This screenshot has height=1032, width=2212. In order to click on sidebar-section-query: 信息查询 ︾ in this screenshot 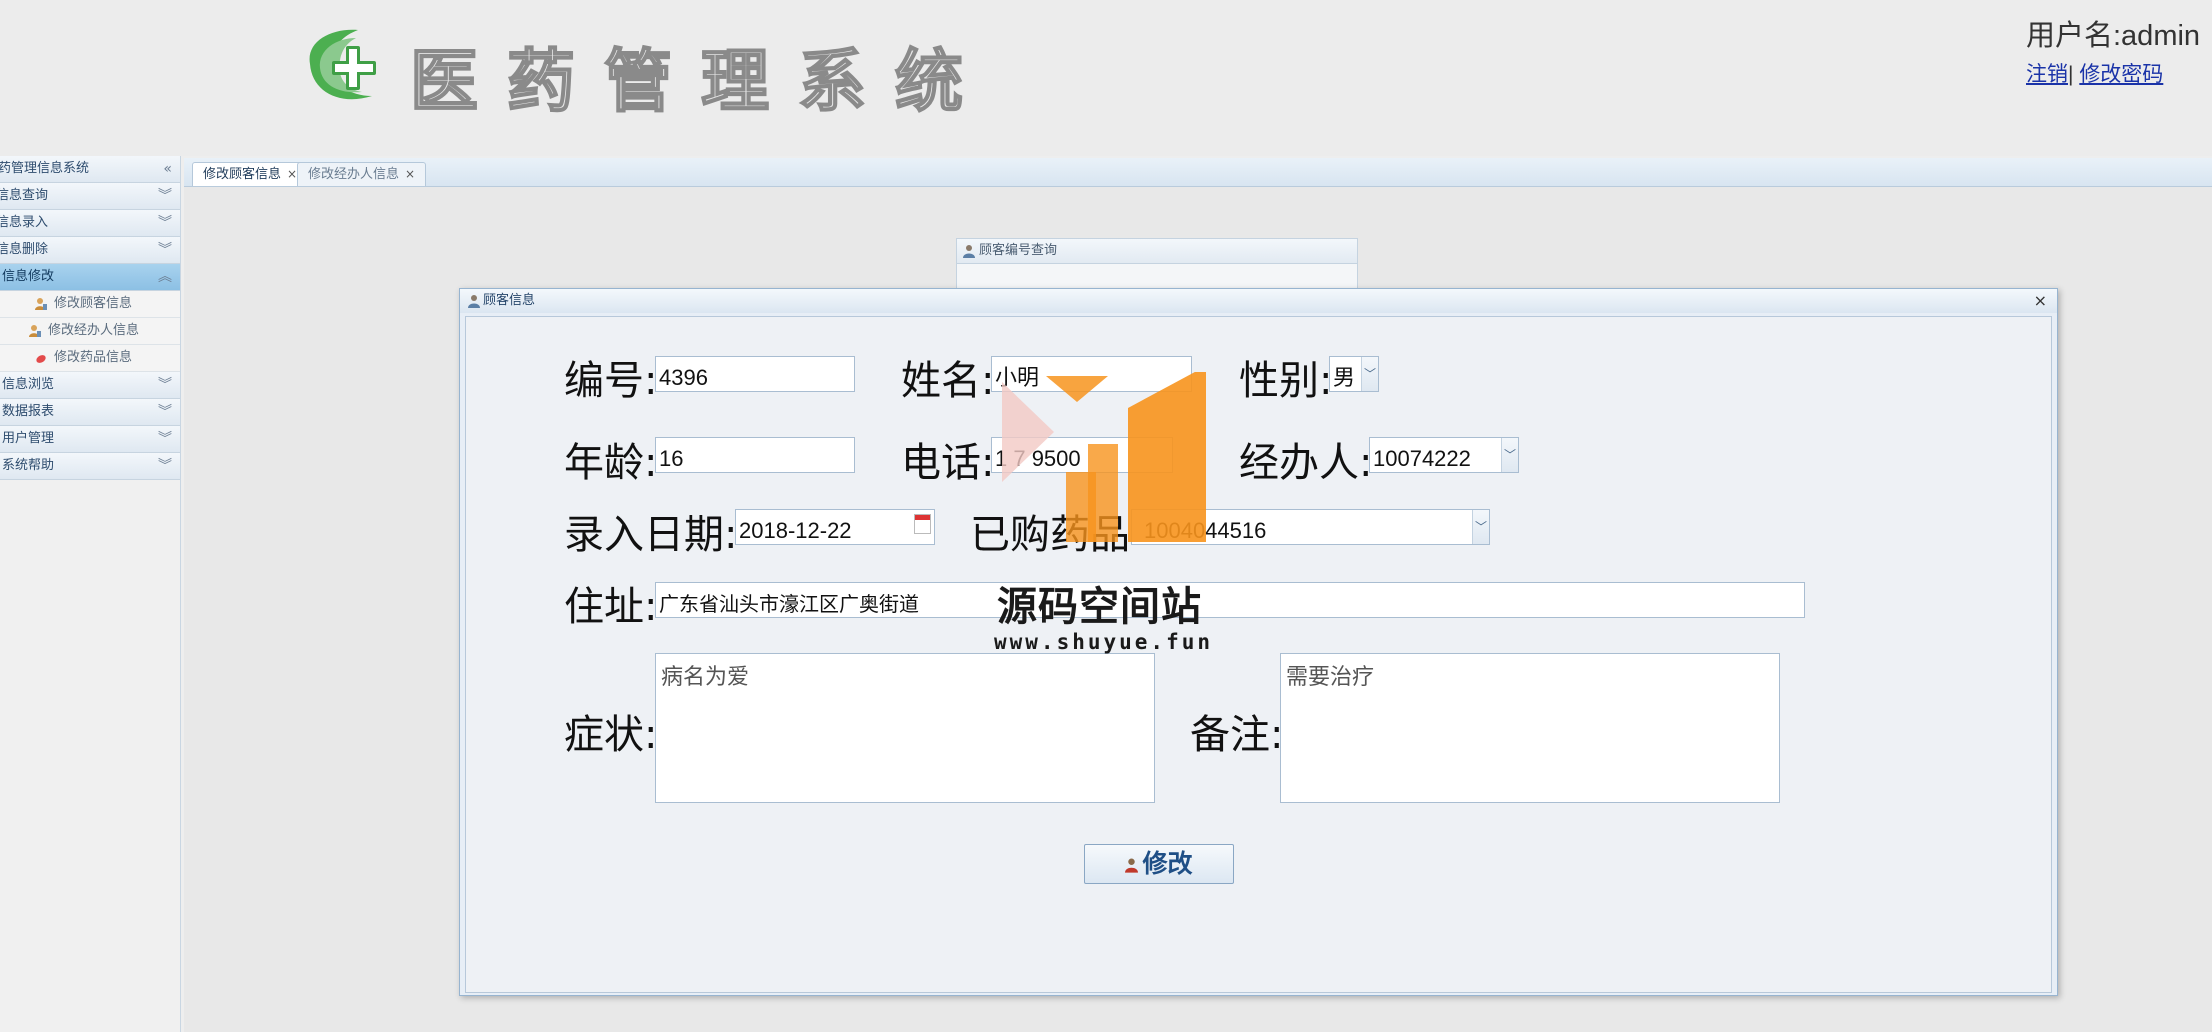, I will do `click(90, 196)`.